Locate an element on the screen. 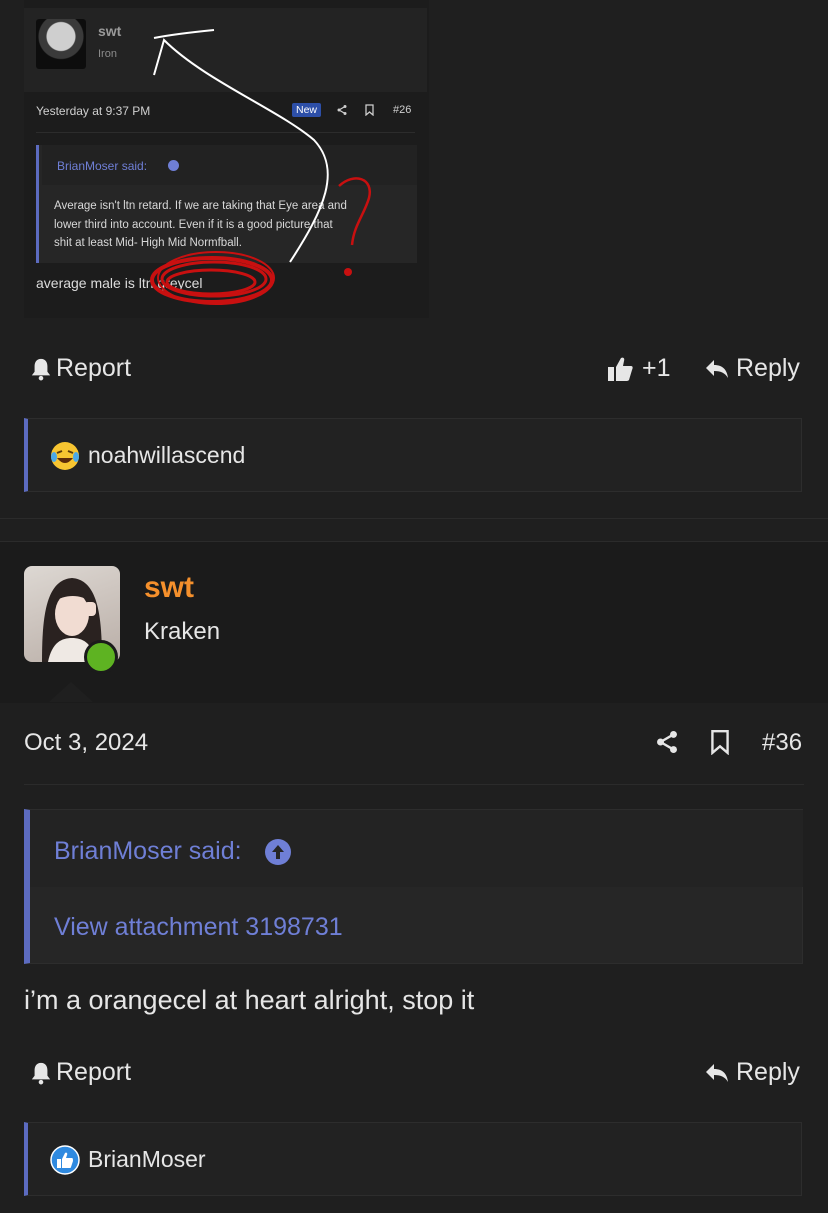 The width and height of the screenshot is (828, 1213). quote-header: BrianMoser said: is located at coordinates (416, 848).